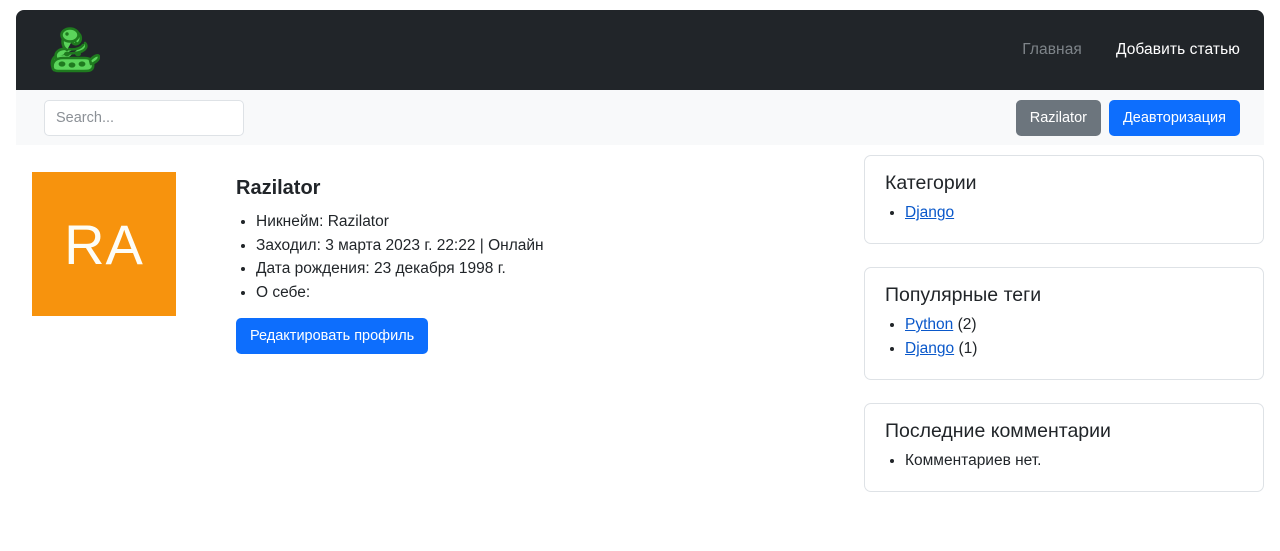  I want to click on top-navbar: Главная Добавить статью, so click(640, 50).